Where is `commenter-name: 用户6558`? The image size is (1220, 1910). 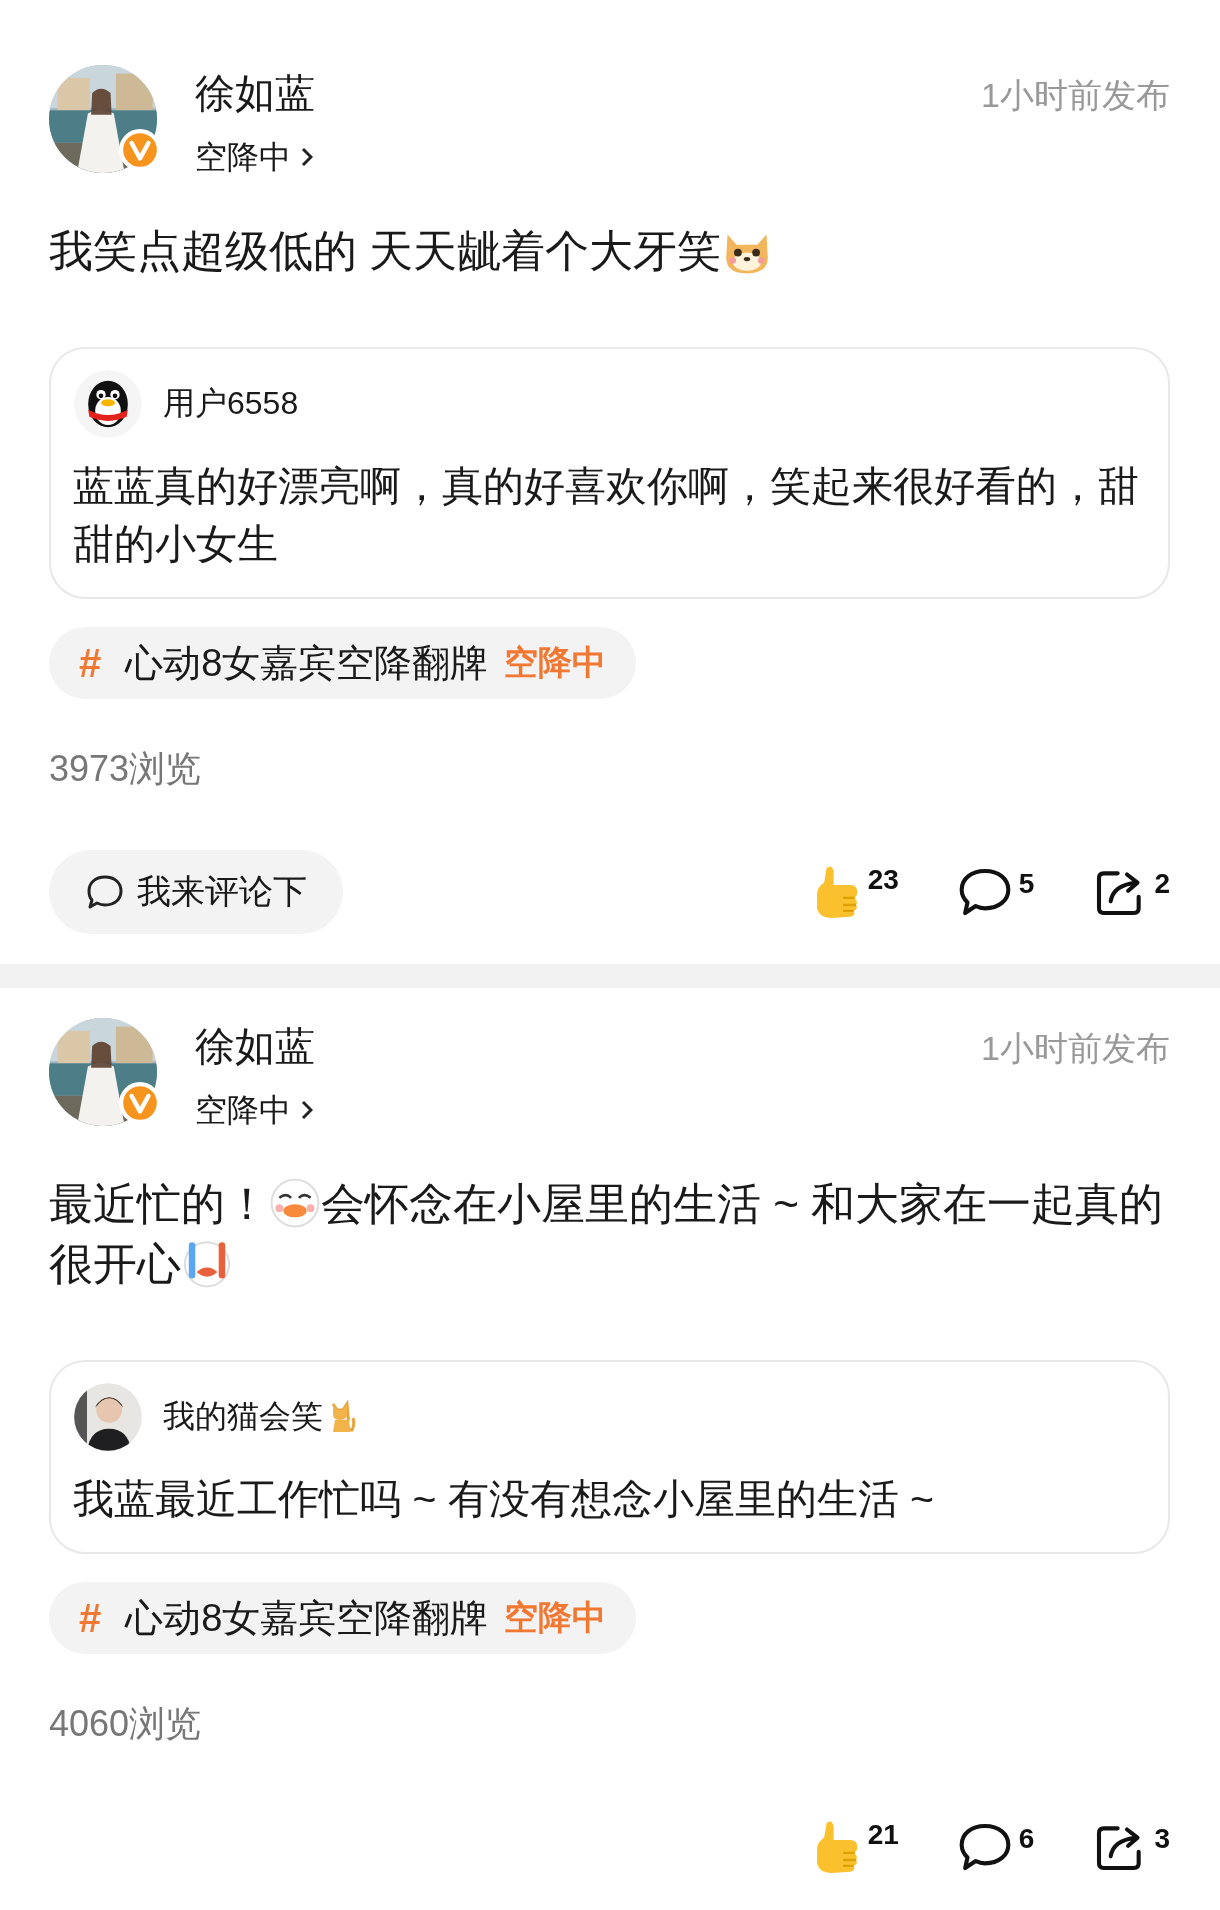
commenter-name: 用户6558 is located at coordinates (231, 404).